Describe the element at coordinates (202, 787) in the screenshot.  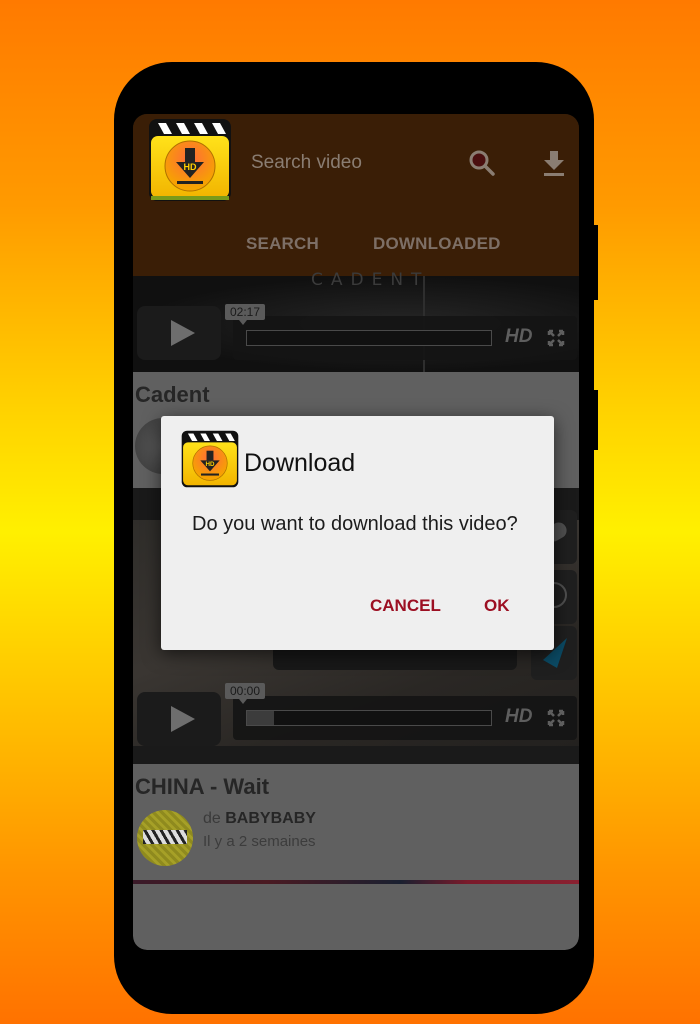
I see `video-title: CHINA - Wait` at that location.